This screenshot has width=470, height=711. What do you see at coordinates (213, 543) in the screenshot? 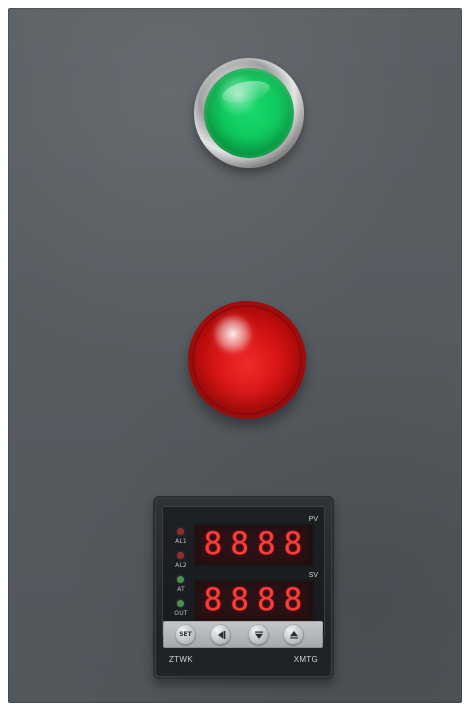
I see `pv-digit-1: 8` at bounding box center [213, 543].